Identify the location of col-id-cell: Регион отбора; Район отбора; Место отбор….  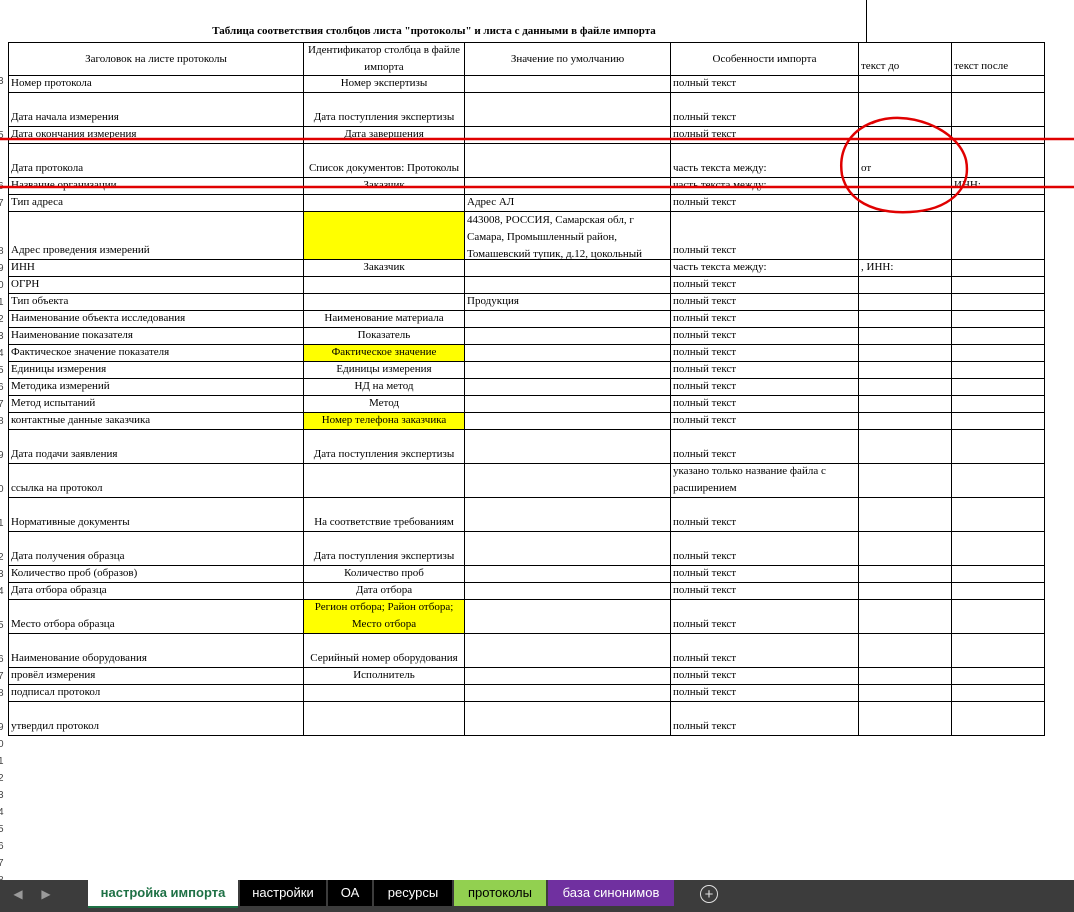
(384, 617).